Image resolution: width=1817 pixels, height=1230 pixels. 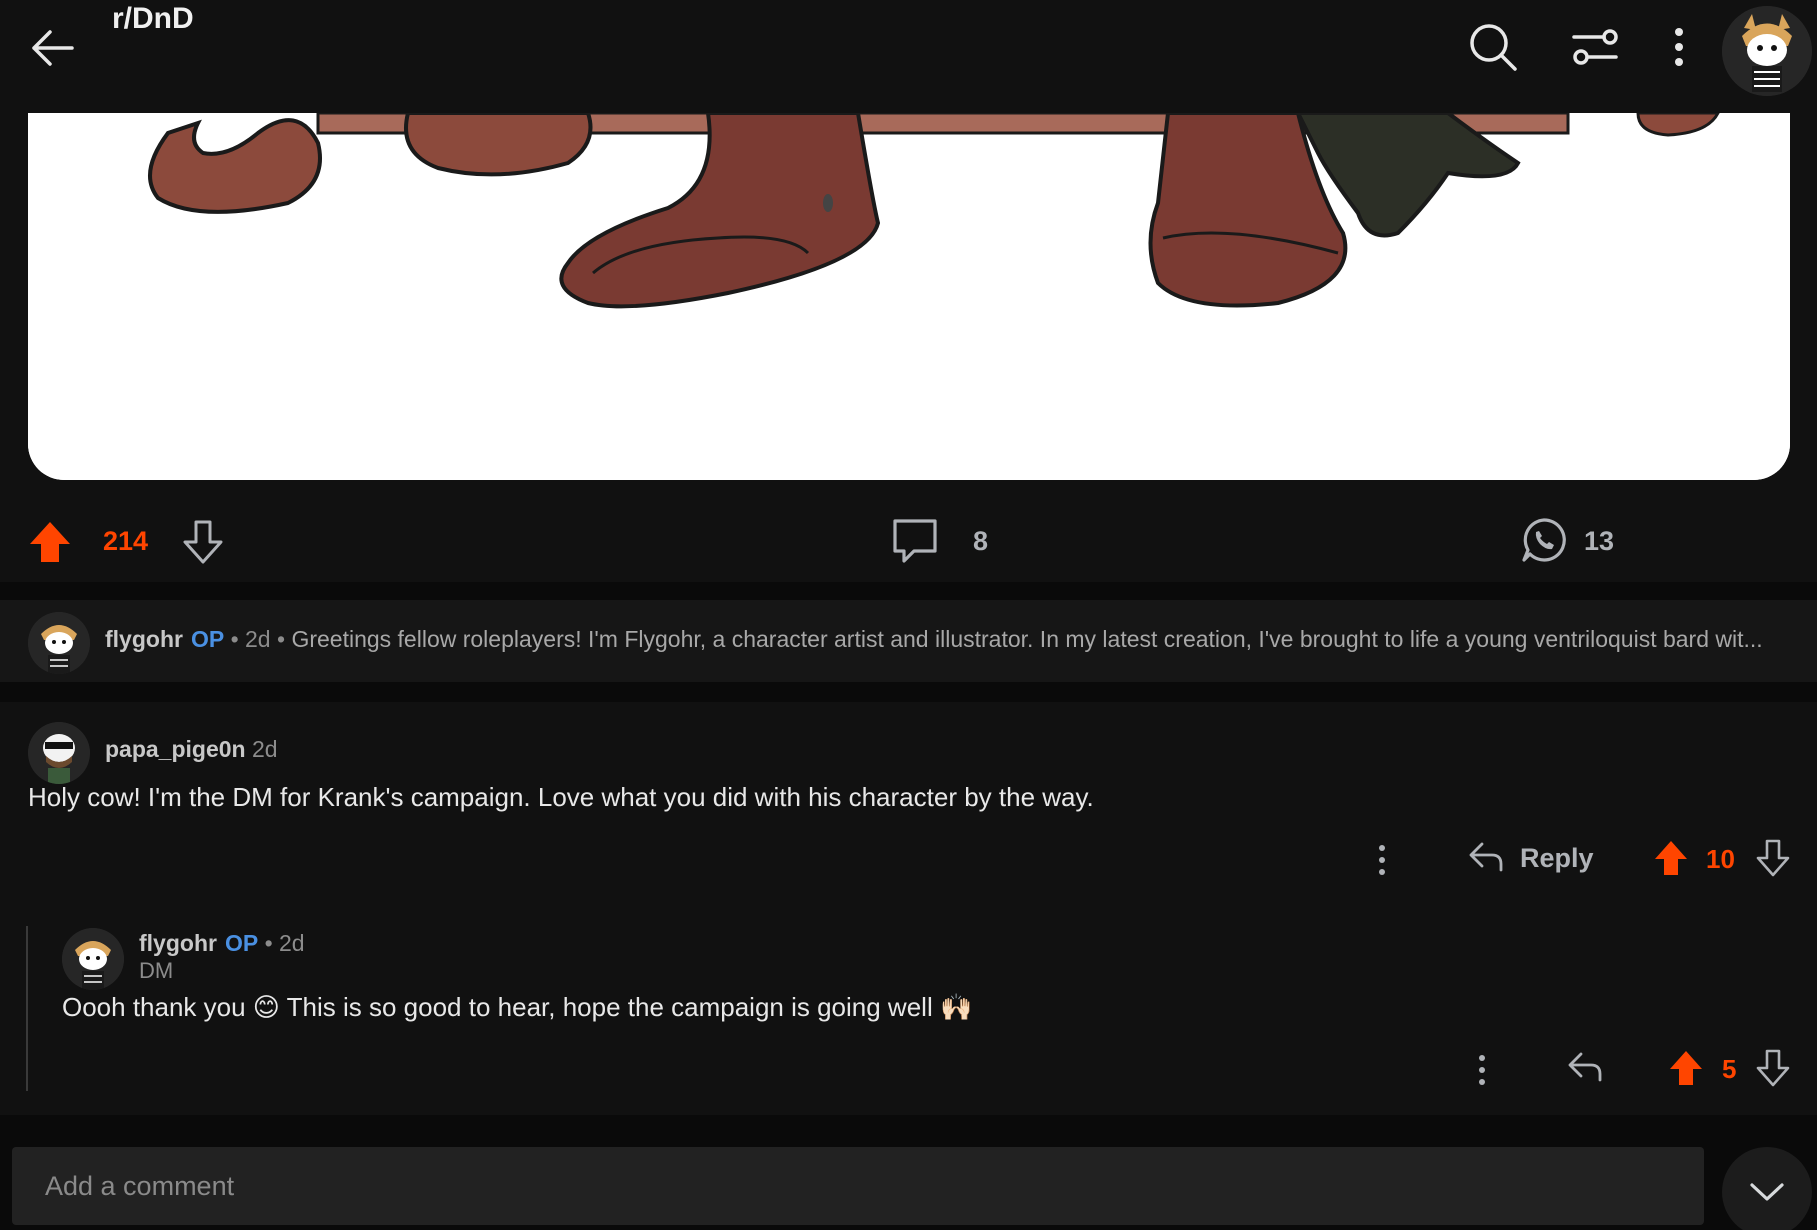 I want to click on top-app-bar: r/DnD, so click(x=908, y=56).